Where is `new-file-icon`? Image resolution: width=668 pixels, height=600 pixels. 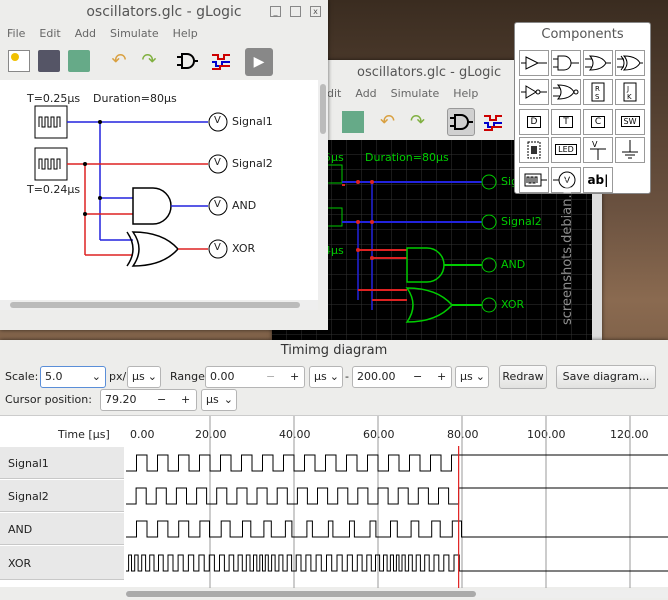
new-file-icon is located at coordinates (19, 61).